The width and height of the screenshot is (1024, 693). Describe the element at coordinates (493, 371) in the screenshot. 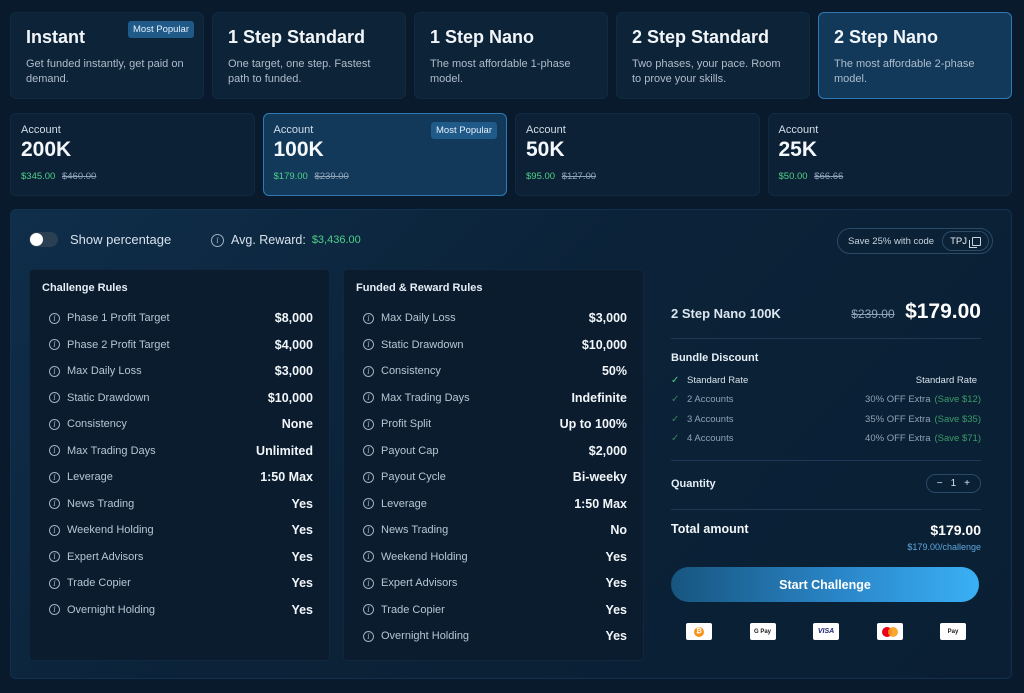

I see `rule-row-consistency: i Consistency 50%` at that location.